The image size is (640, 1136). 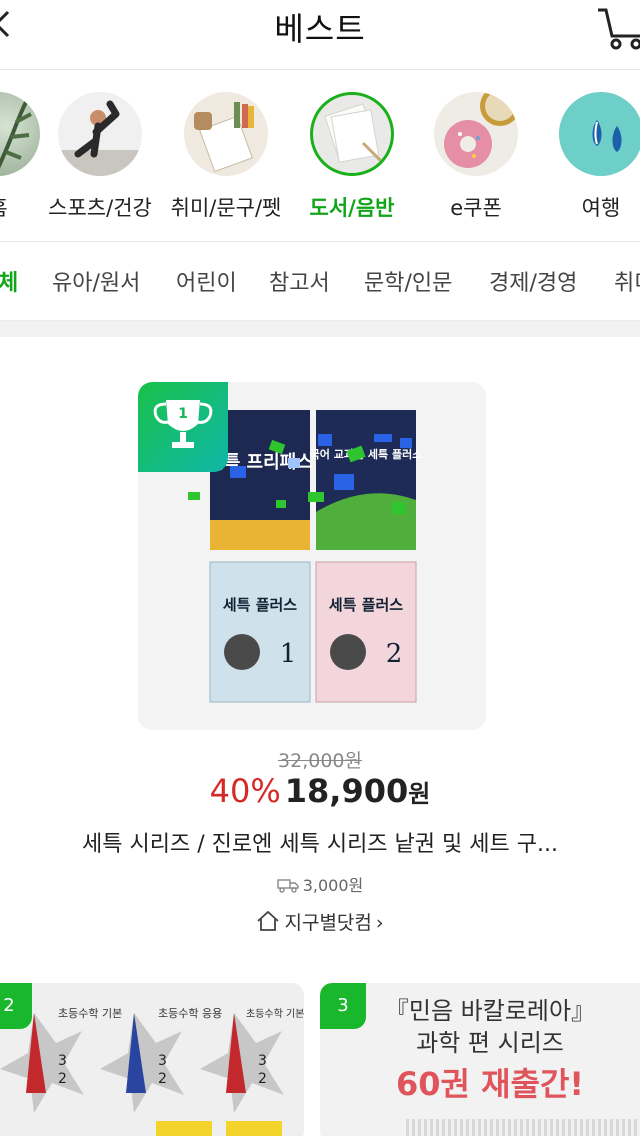 What do you see at coordinates (320, 329) in the screenshot?
I see `section-divider` at bounding box center [320, 329].